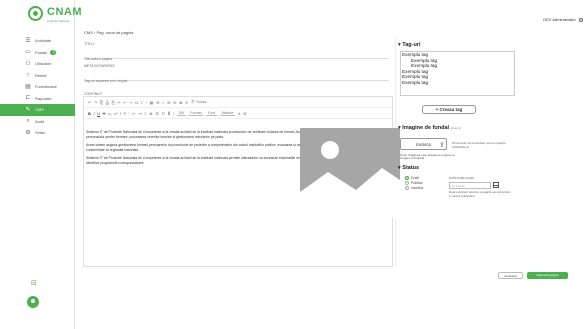 The image size is (587, 329). What do you see at coordinates (37, 110) in the screenshot?
I see `sidebar-item-cms: ✎ CMS` at bounding box center [37, 110].